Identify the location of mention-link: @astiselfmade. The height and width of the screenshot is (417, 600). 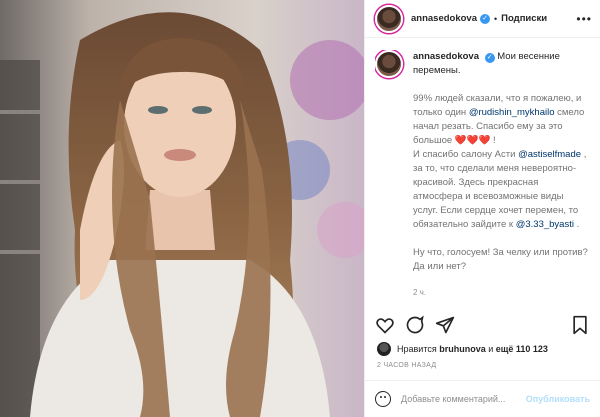
(549, 154).